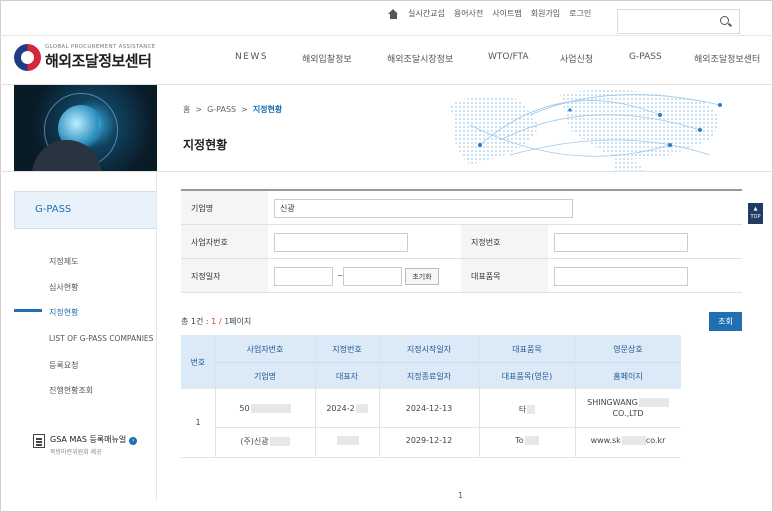  What do you see at coordinates (420, 58) in the screenshot?
I see `nav-market-info: 해외조달시장정보` at bounding box center [420, 58].